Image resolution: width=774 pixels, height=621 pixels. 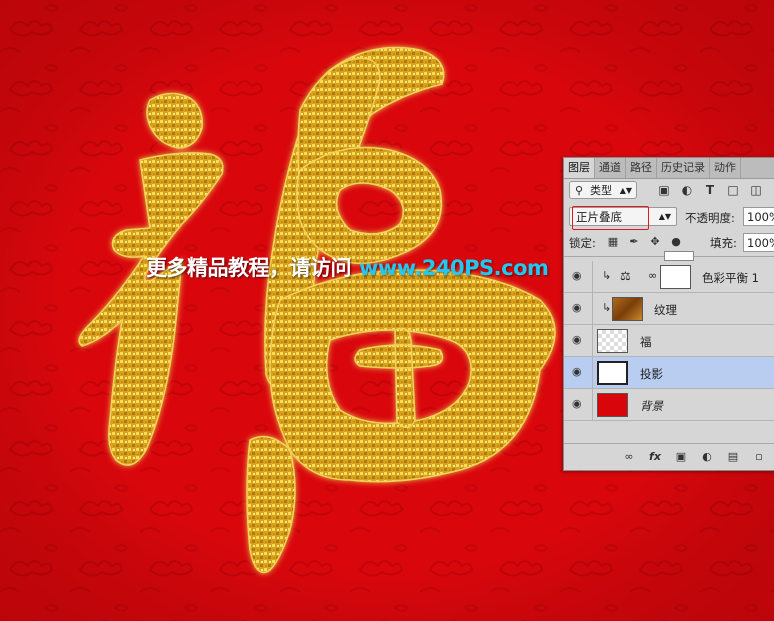 What do you see at coordinates (710, 218) in the screenshot?
I see `opacity-label: 不透明度:` at bounding box center [710, 218].